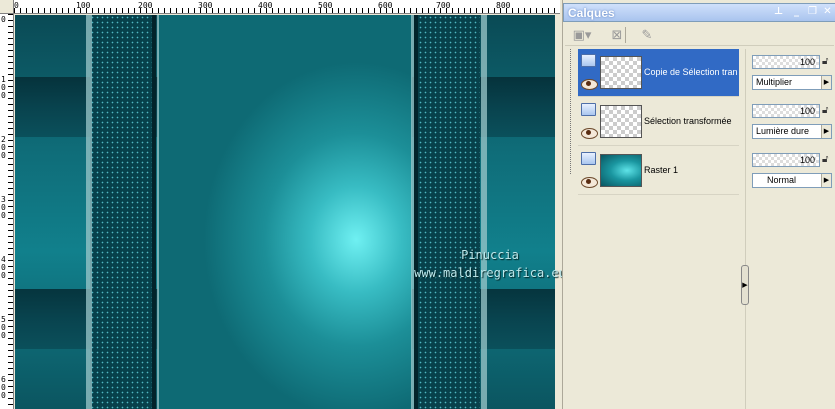 This screenshot has height=409, width=835. Describe the element at coordinates (591, 13) in the screenshot. I see `palette-title: Calques` at that location.